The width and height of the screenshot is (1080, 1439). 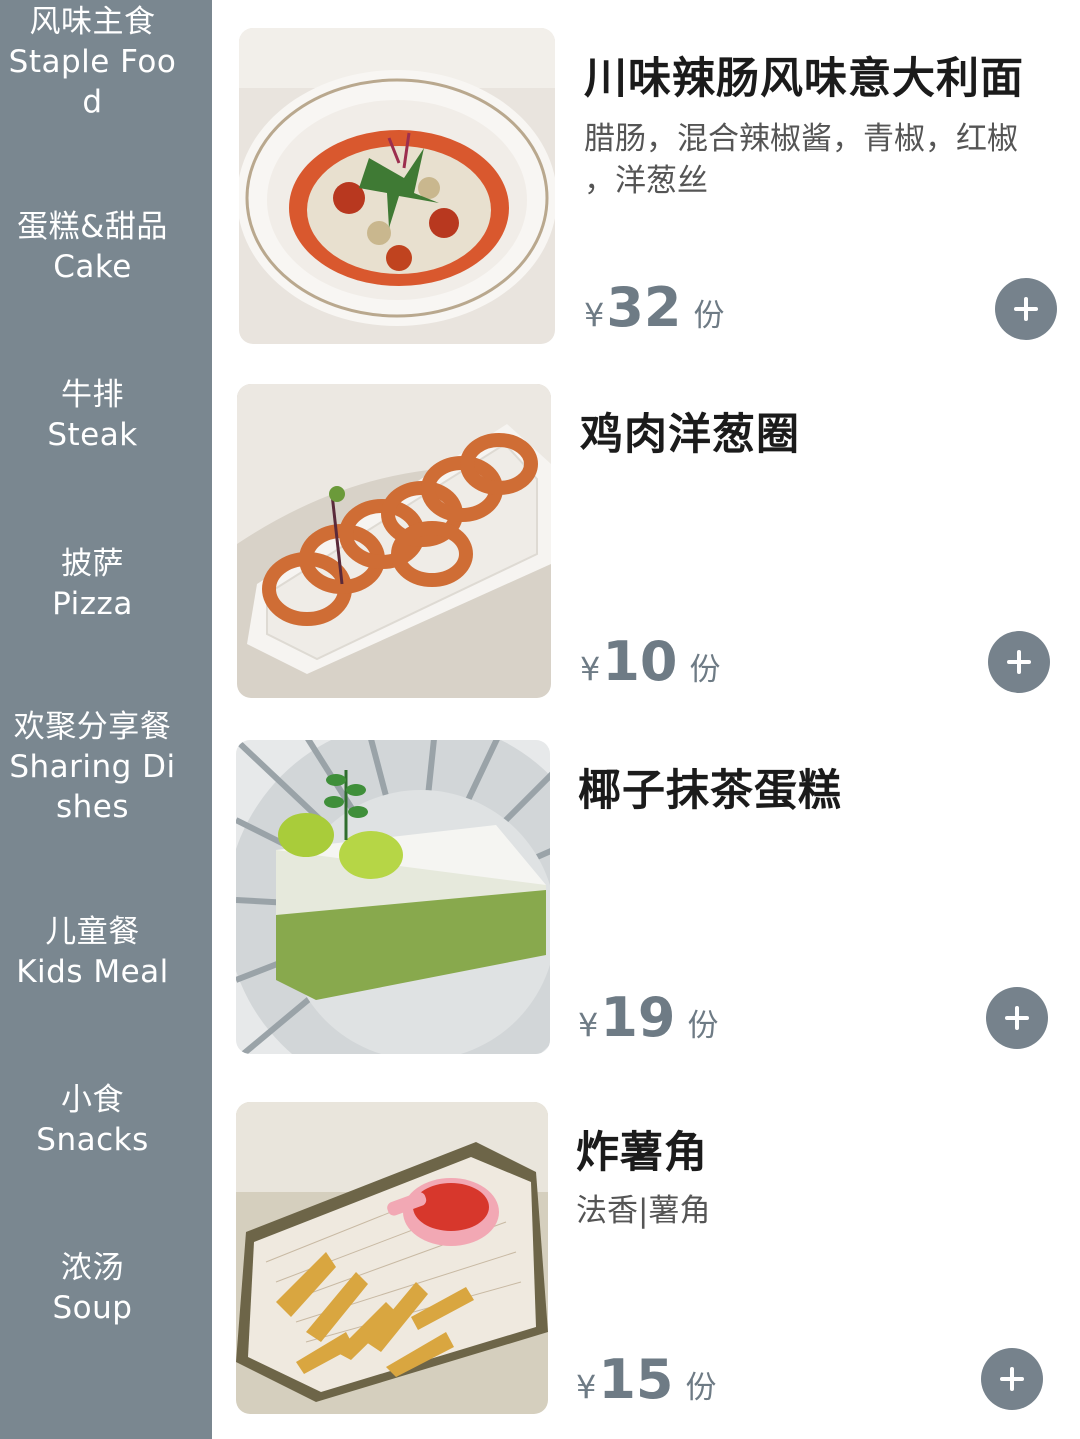 I want to click on category-label-zh: 蛋糕&甜品, so click(x=92, y=227).